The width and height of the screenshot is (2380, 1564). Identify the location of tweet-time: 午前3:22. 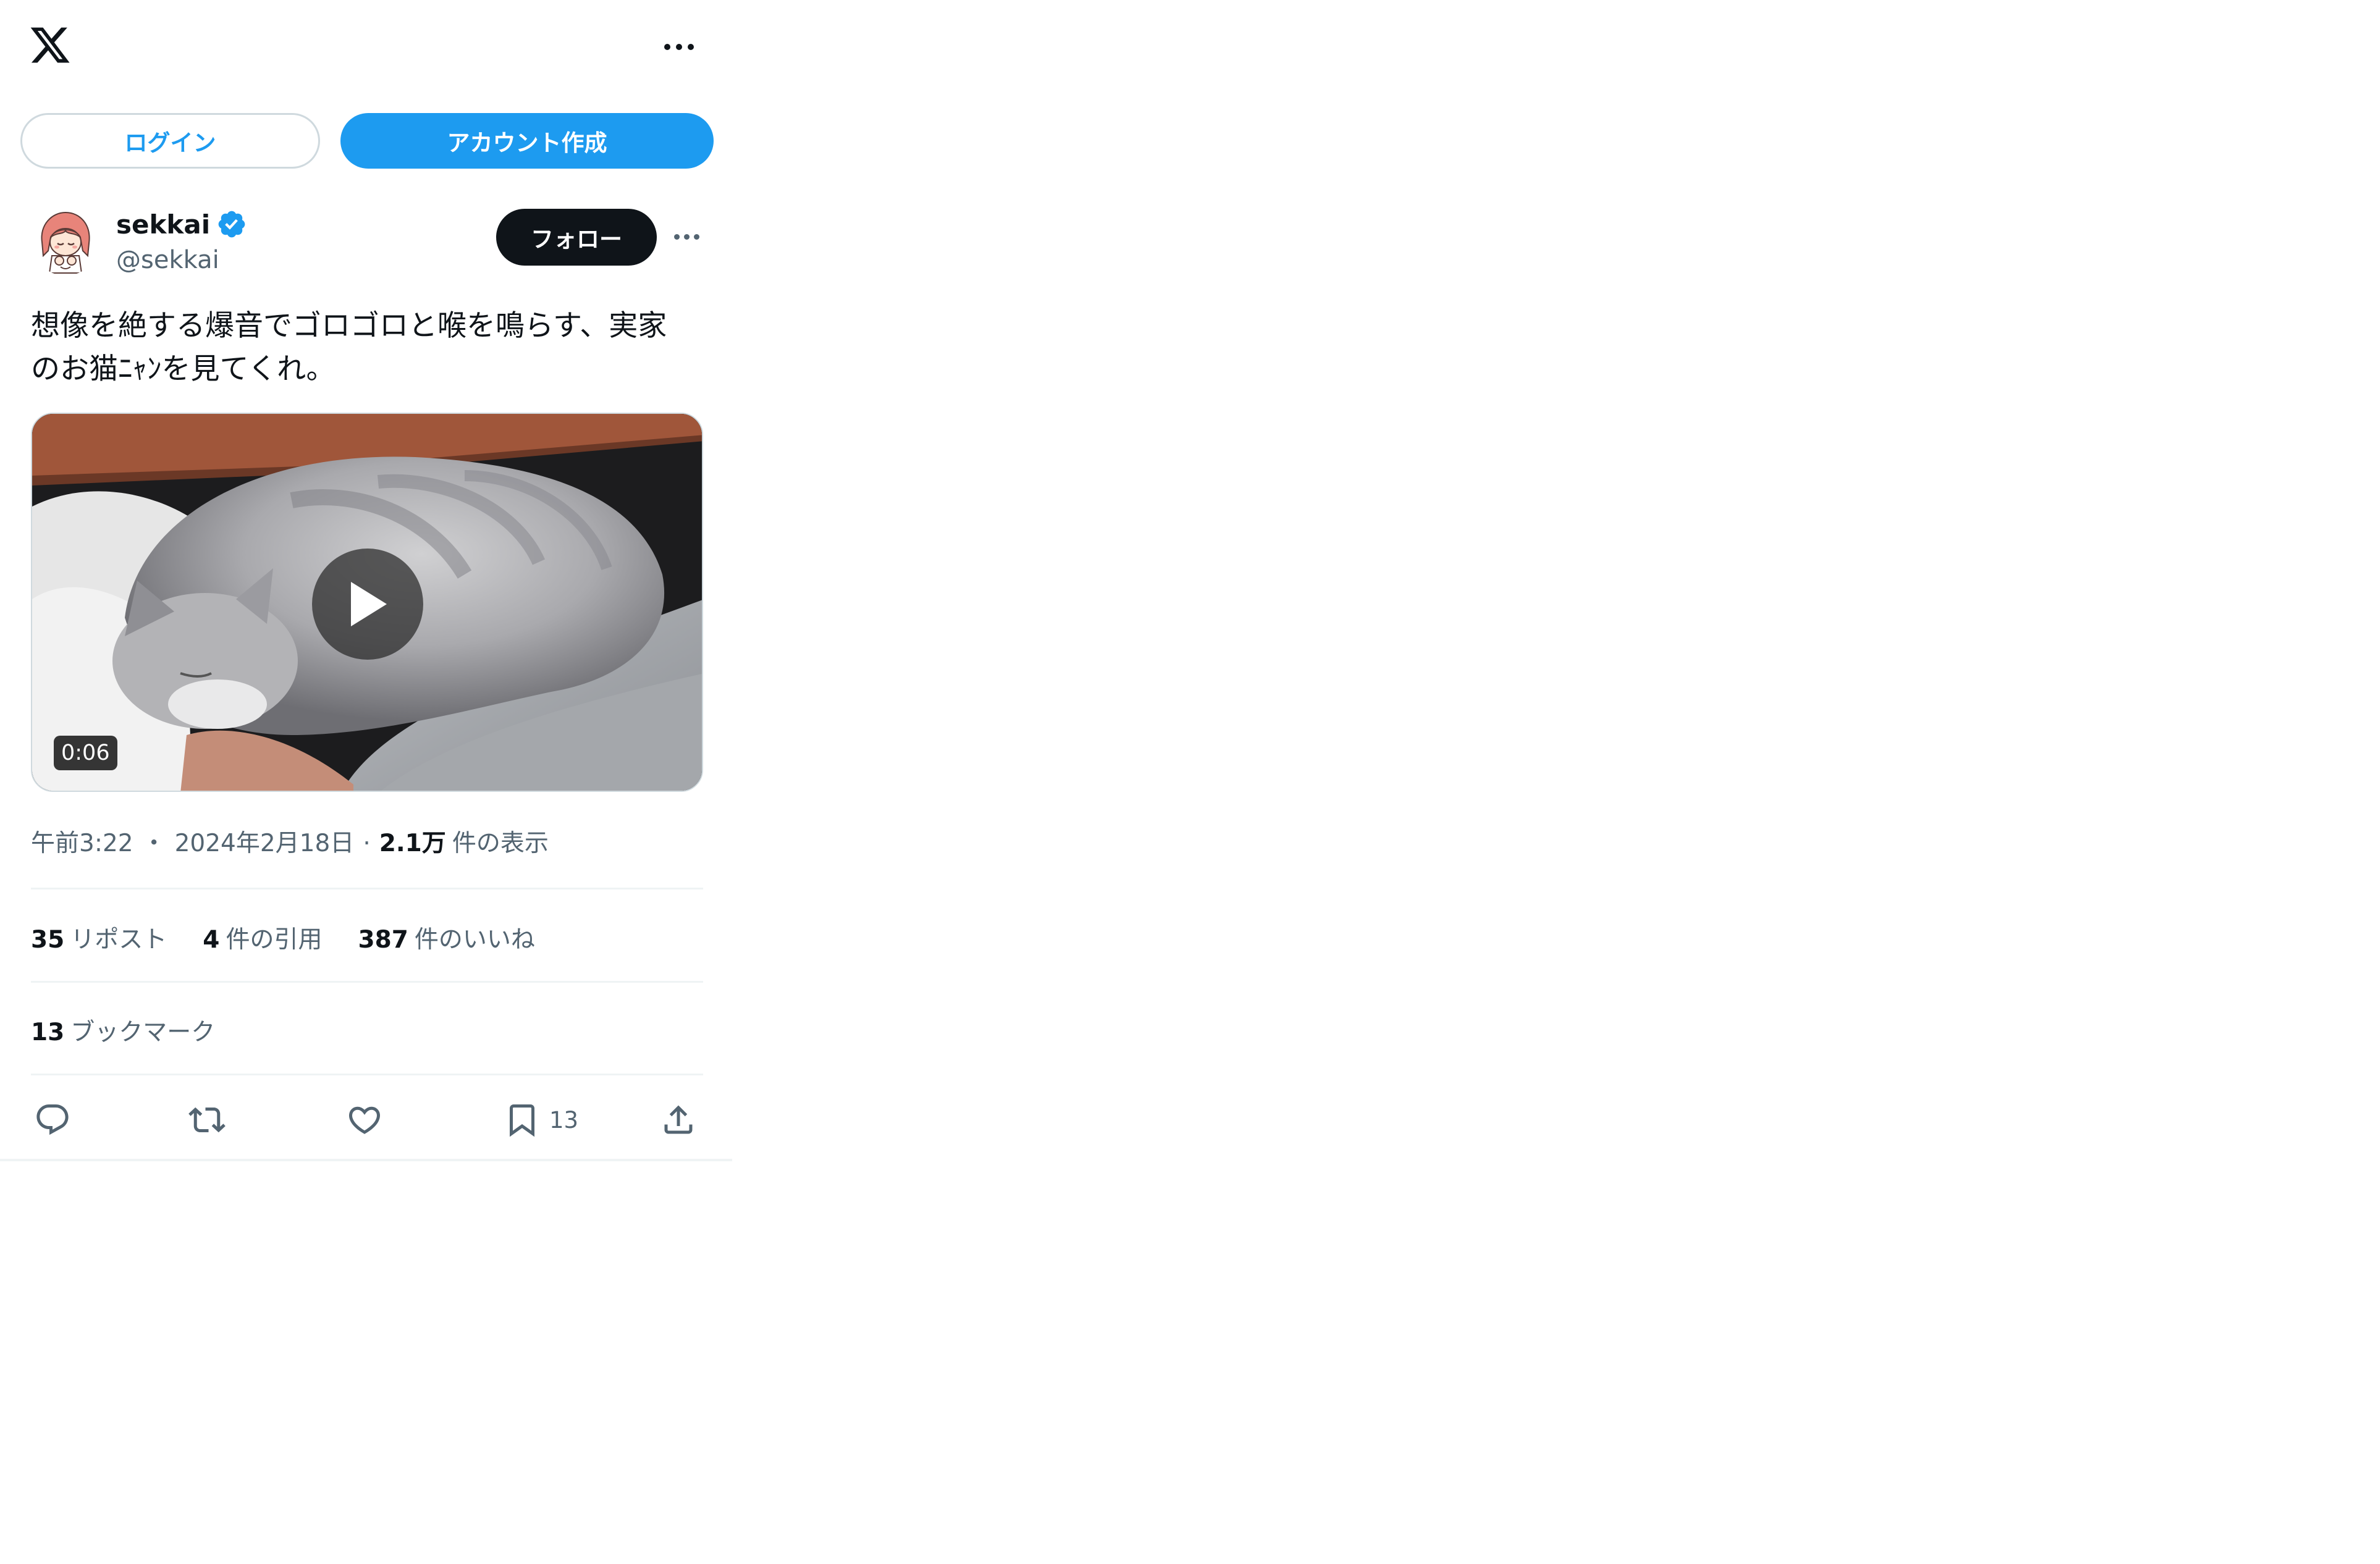
(82, 841).